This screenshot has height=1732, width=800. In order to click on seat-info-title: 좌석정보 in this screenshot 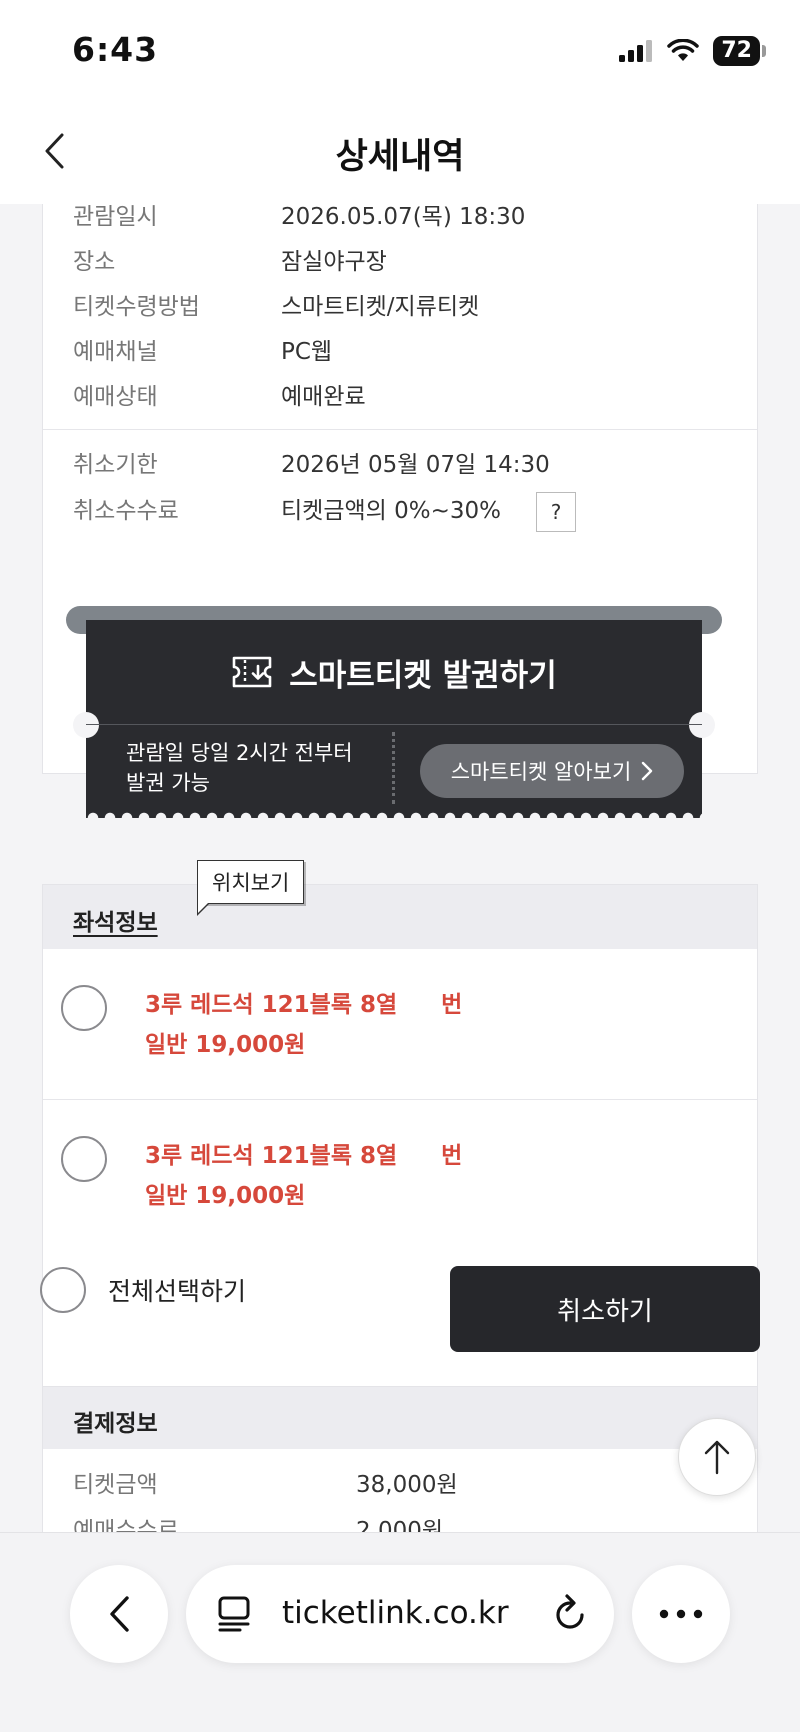, I will do `click(115, 923)`.